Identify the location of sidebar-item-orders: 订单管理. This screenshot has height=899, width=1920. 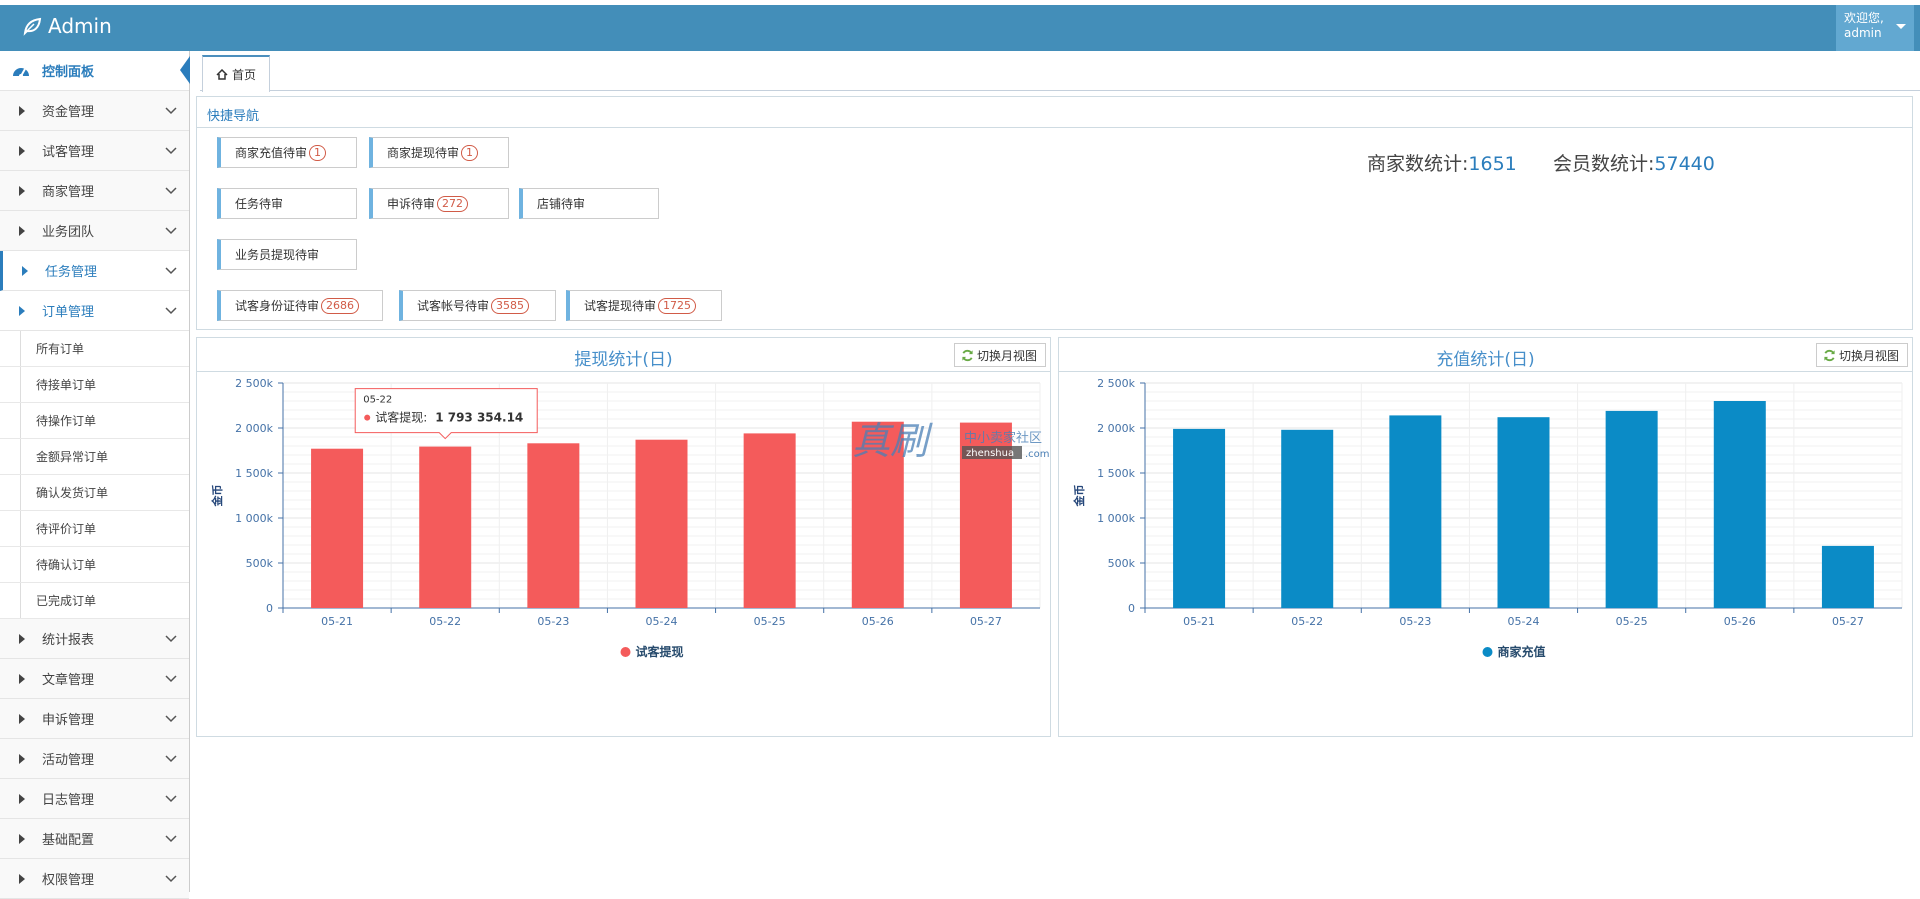
(94, 311).